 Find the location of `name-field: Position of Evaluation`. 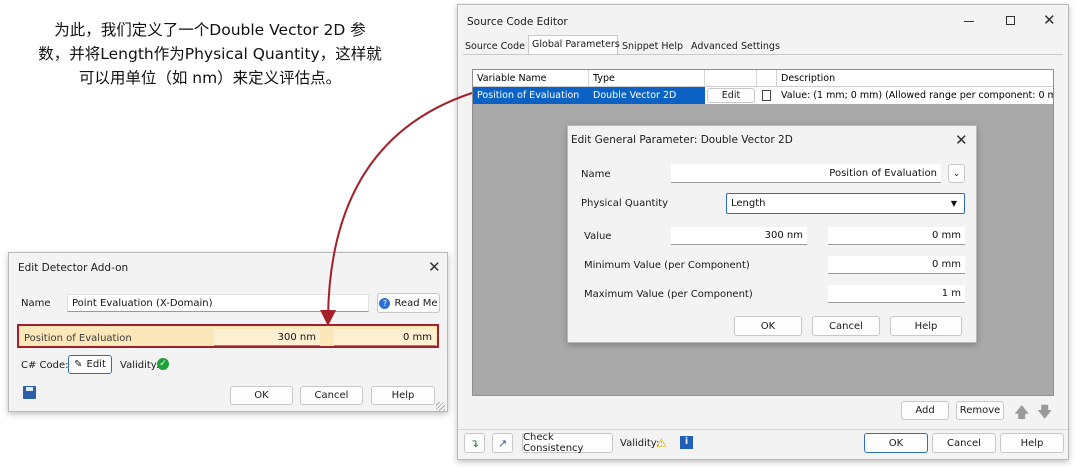

name-field: Position of Evaluation is located at coordinates (806, 173).